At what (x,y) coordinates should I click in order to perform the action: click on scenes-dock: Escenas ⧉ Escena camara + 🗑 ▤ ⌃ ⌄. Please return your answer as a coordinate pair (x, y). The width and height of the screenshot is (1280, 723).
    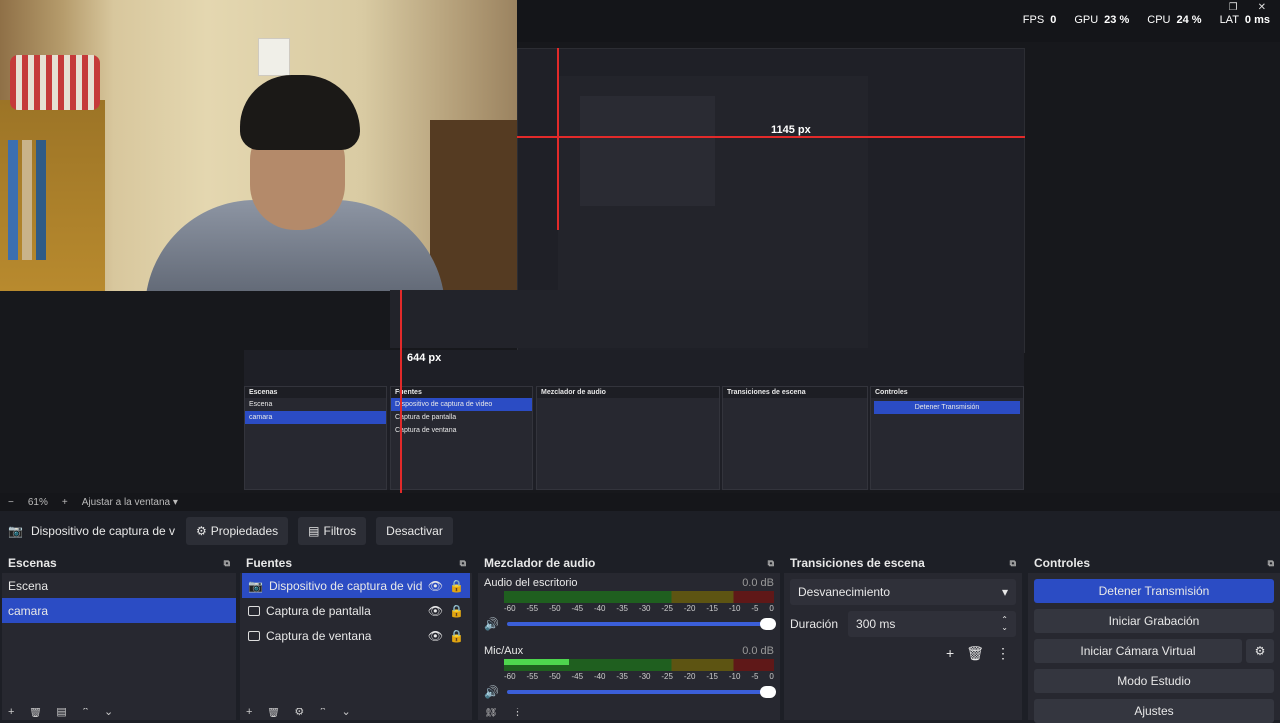
    Looking at the image, I should click on (119, 636).